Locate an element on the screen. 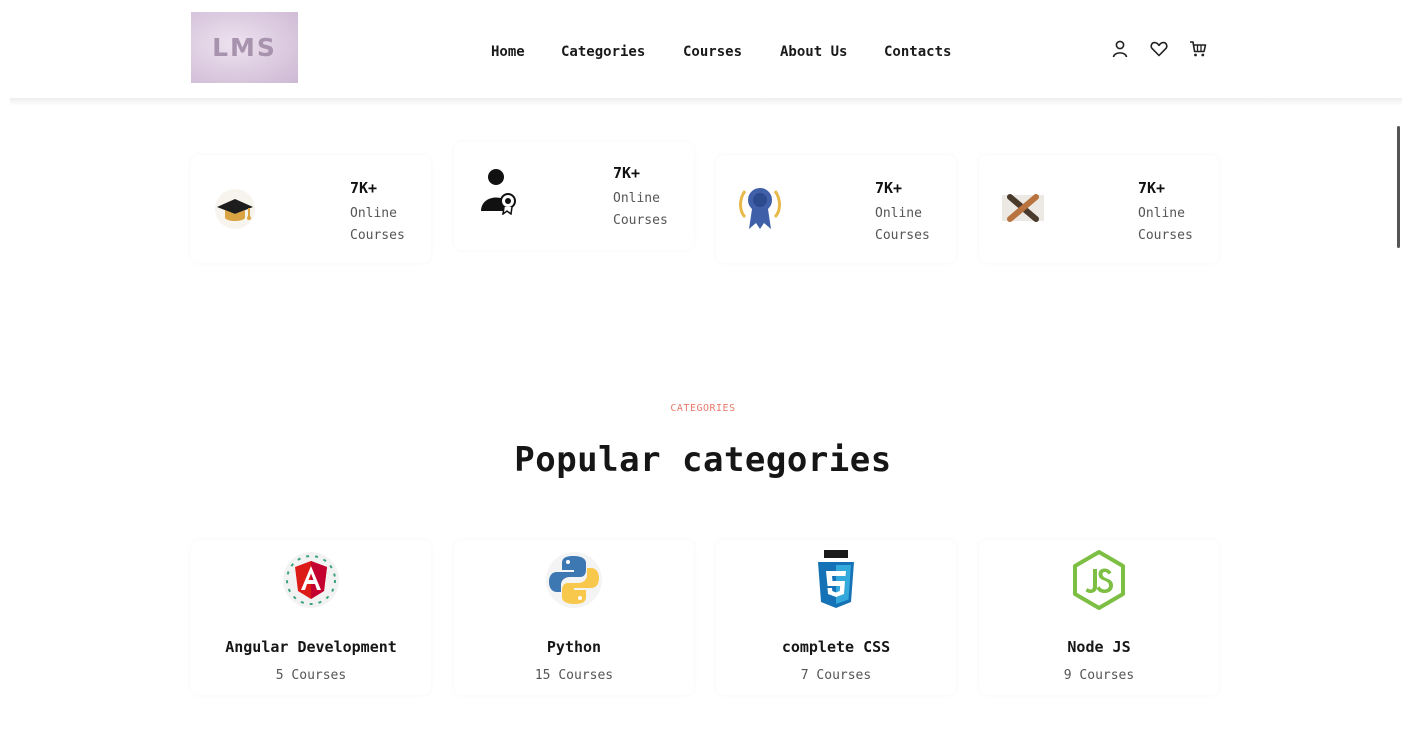  nav-contacts: Contacts is located at coordinates (917, 52).